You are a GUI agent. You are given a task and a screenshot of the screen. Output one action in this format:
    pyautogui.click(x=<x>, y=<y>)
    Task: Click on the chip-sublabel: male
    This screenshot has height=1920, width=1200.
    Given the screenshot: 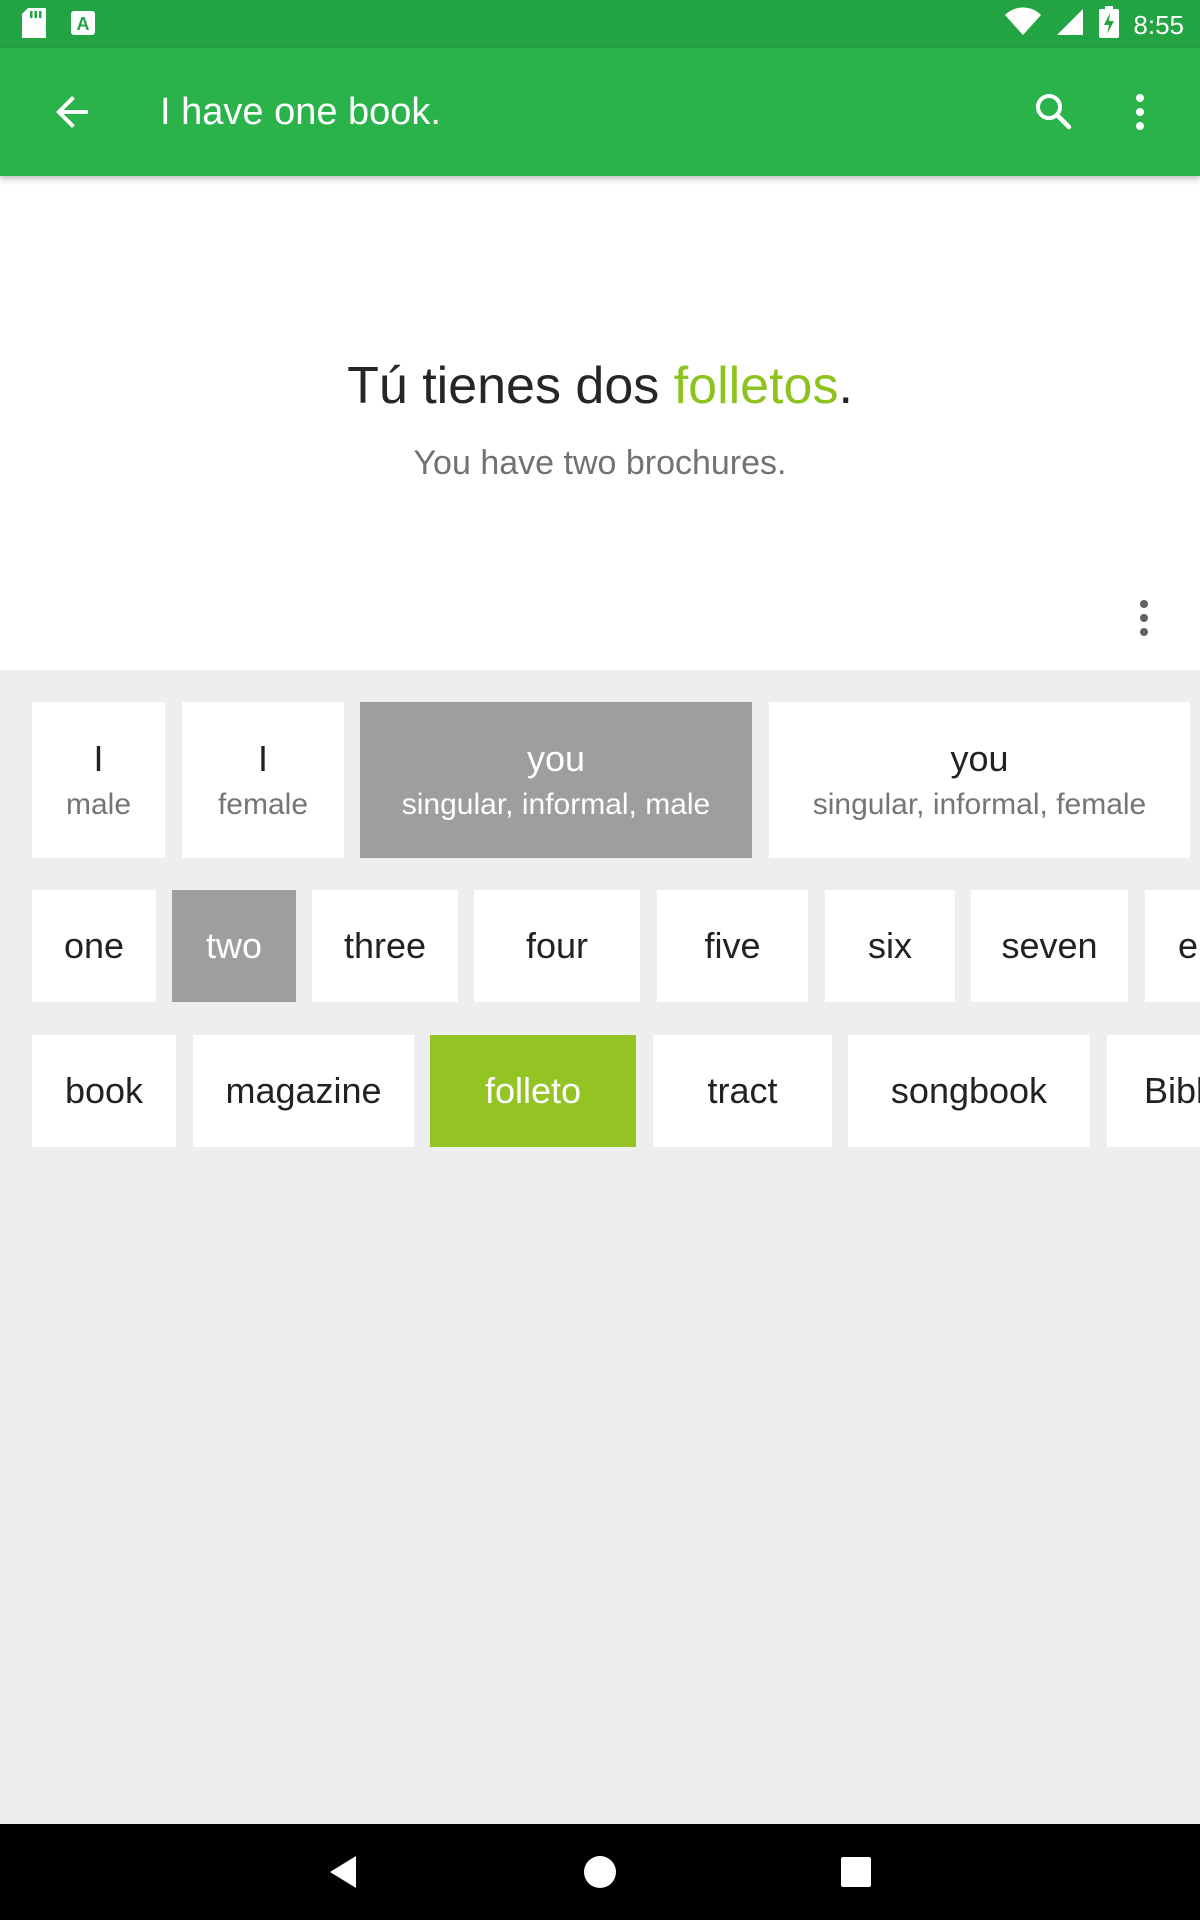 What is the action you would take?
    pyautogui.click(x=98, y=804)
    